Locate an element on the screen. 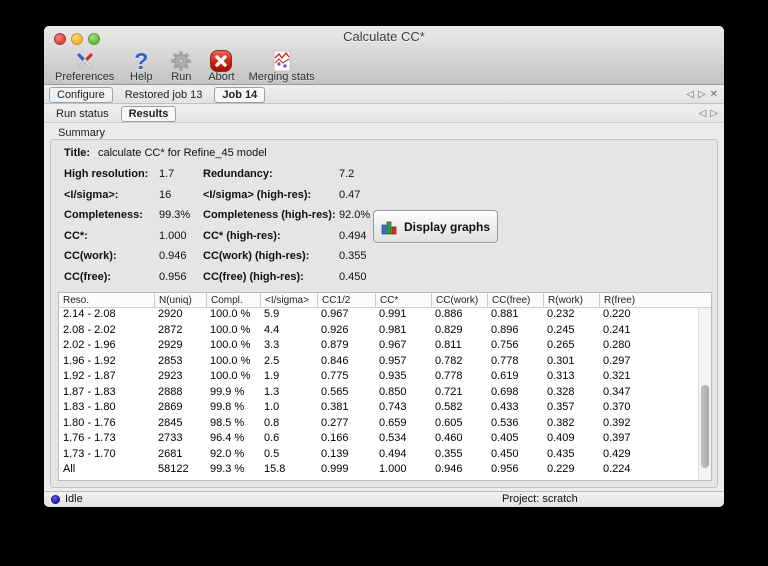 The image size is (768, 566). abort-button: Abort is located at coordinates (221, 65).